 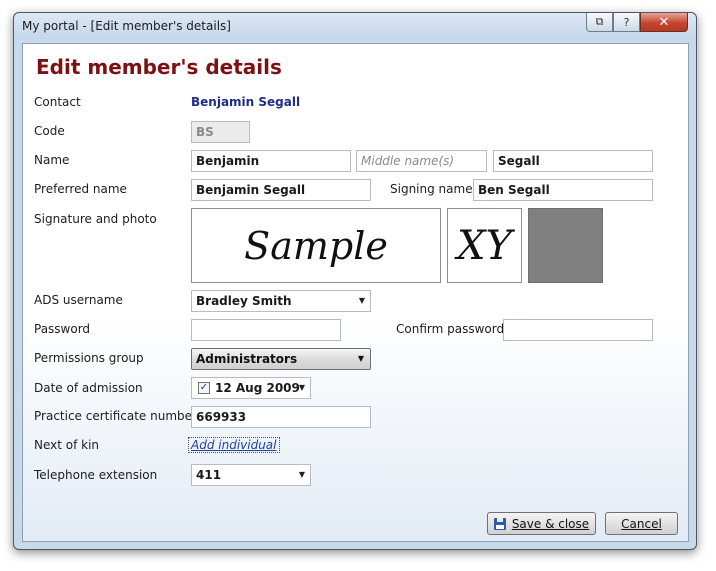 I want to click on telephone-extension-value: 411, so click(x=209, y=475).